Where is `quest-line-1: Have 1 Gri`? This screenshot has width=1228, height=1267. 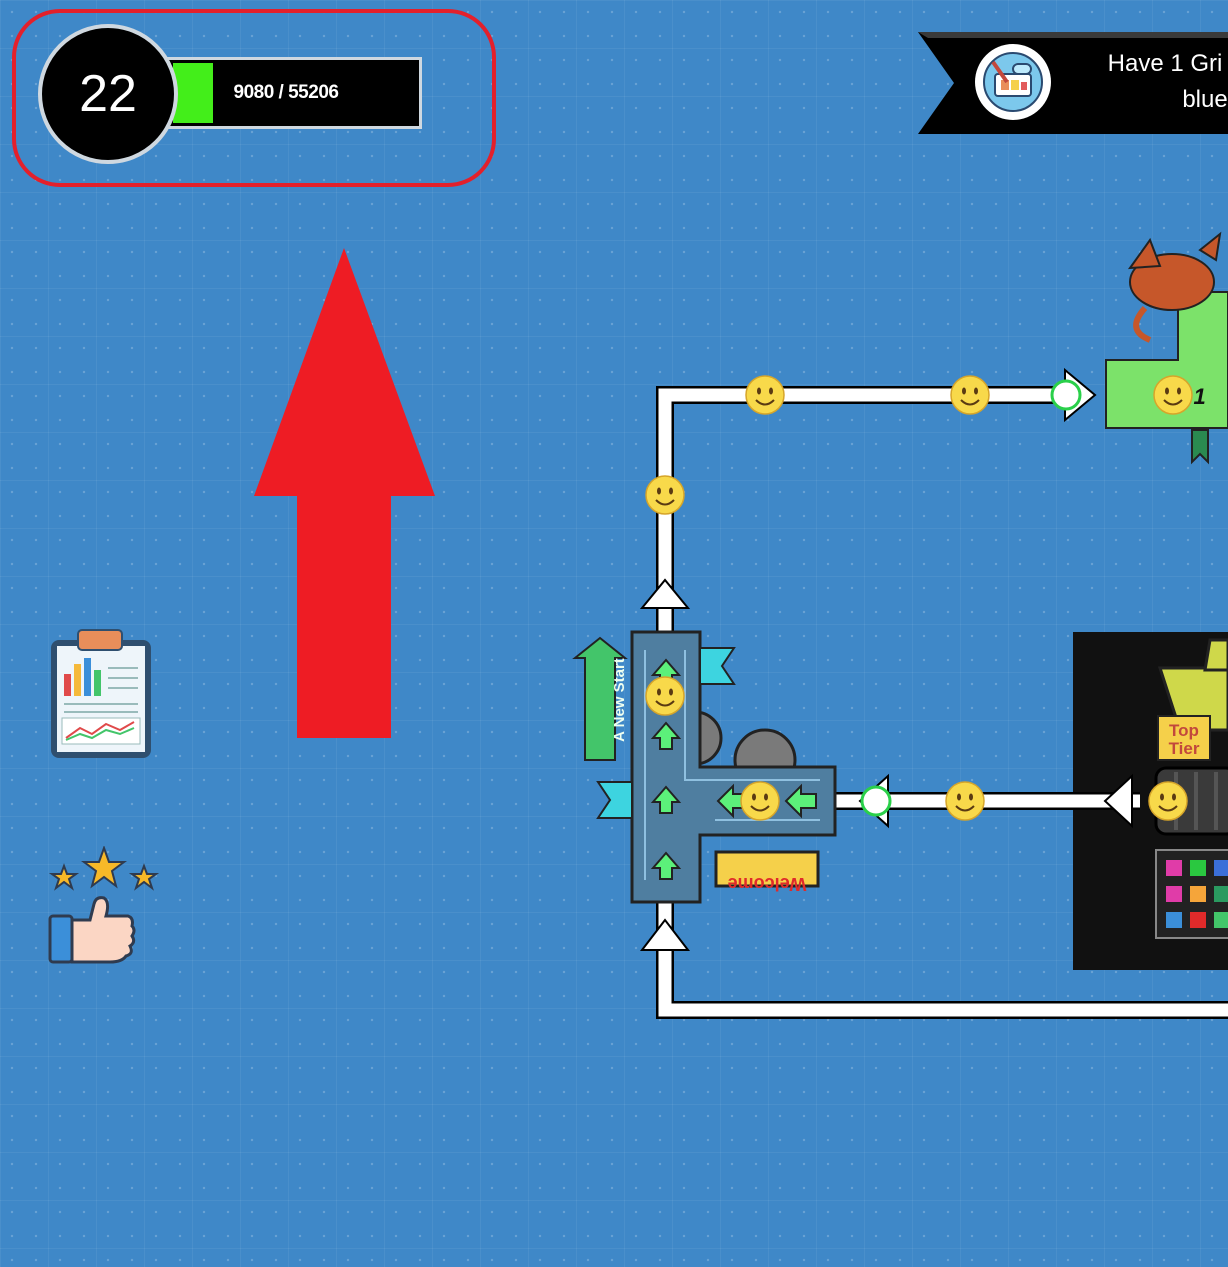
quest-line-1: Have 1 Gri is located at coordinates (1165, 63).